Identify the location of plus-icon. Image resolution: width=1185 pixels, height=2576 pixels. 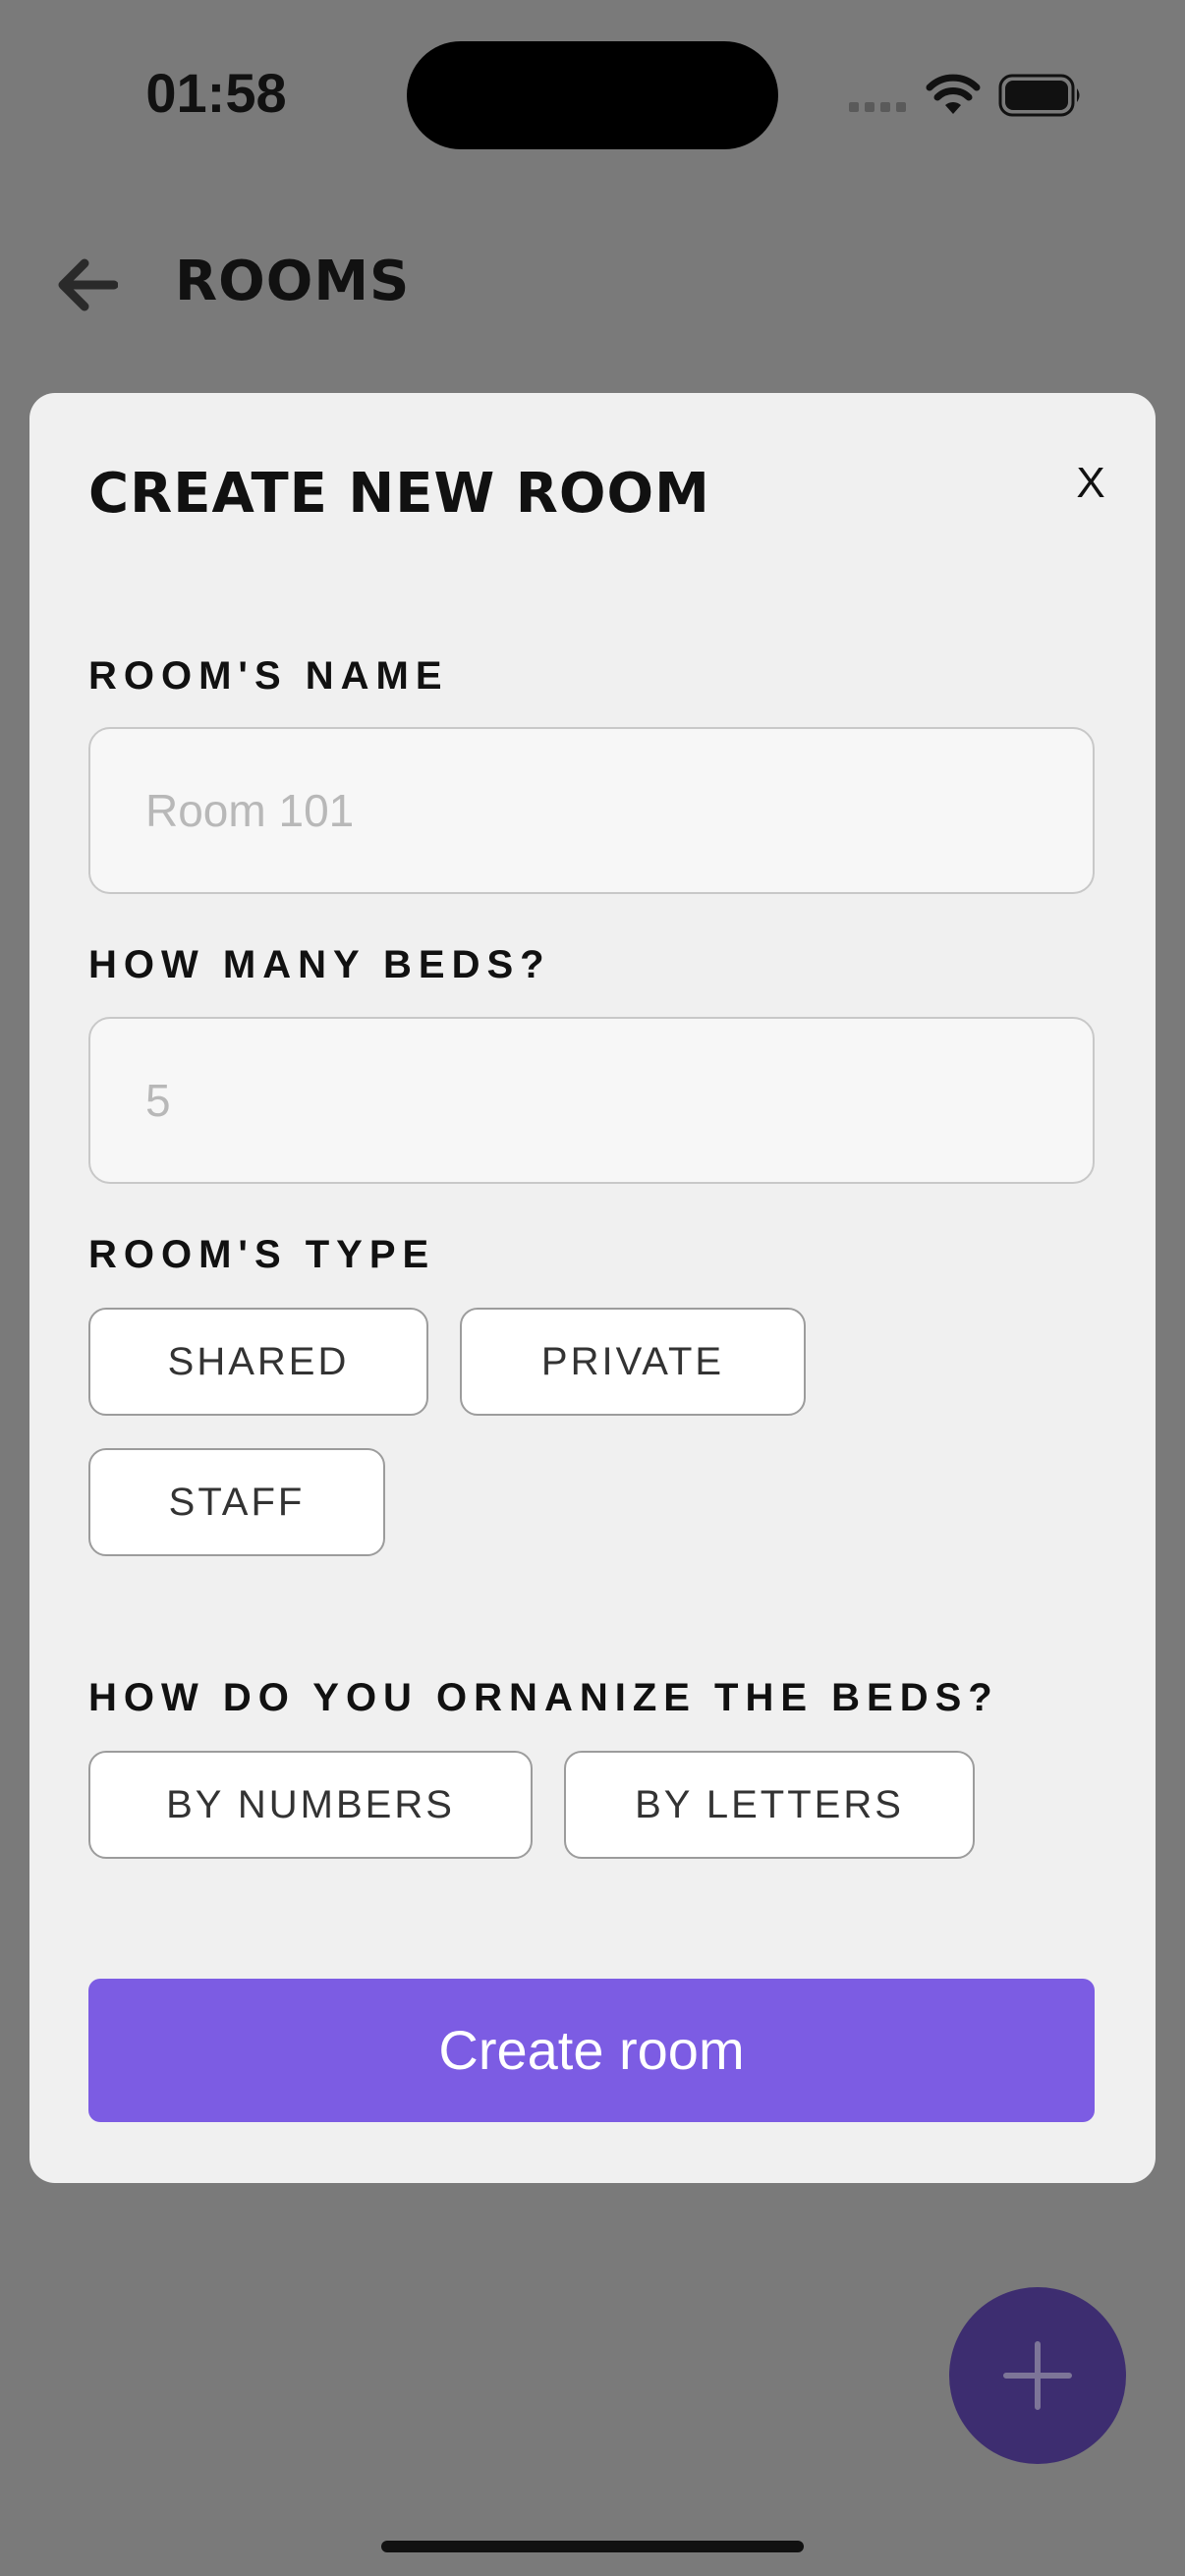
(1038, 2375).